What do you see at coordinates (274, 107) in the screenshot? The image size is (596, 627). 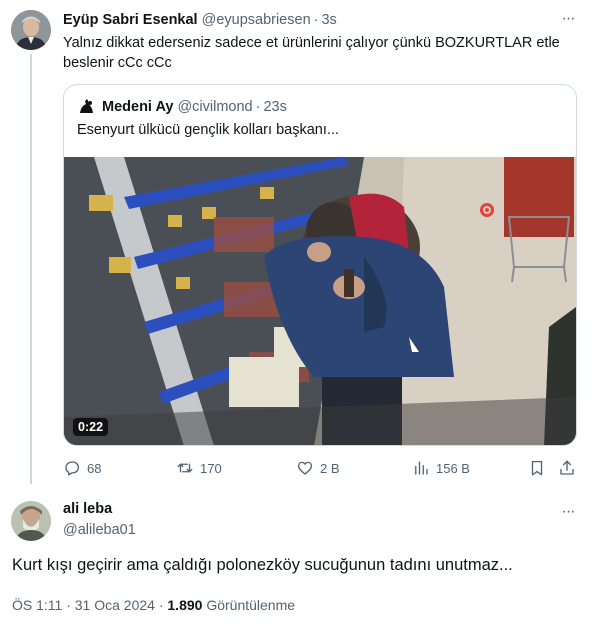 I see `quote-time: 23s` at bounding box center [274, 107].